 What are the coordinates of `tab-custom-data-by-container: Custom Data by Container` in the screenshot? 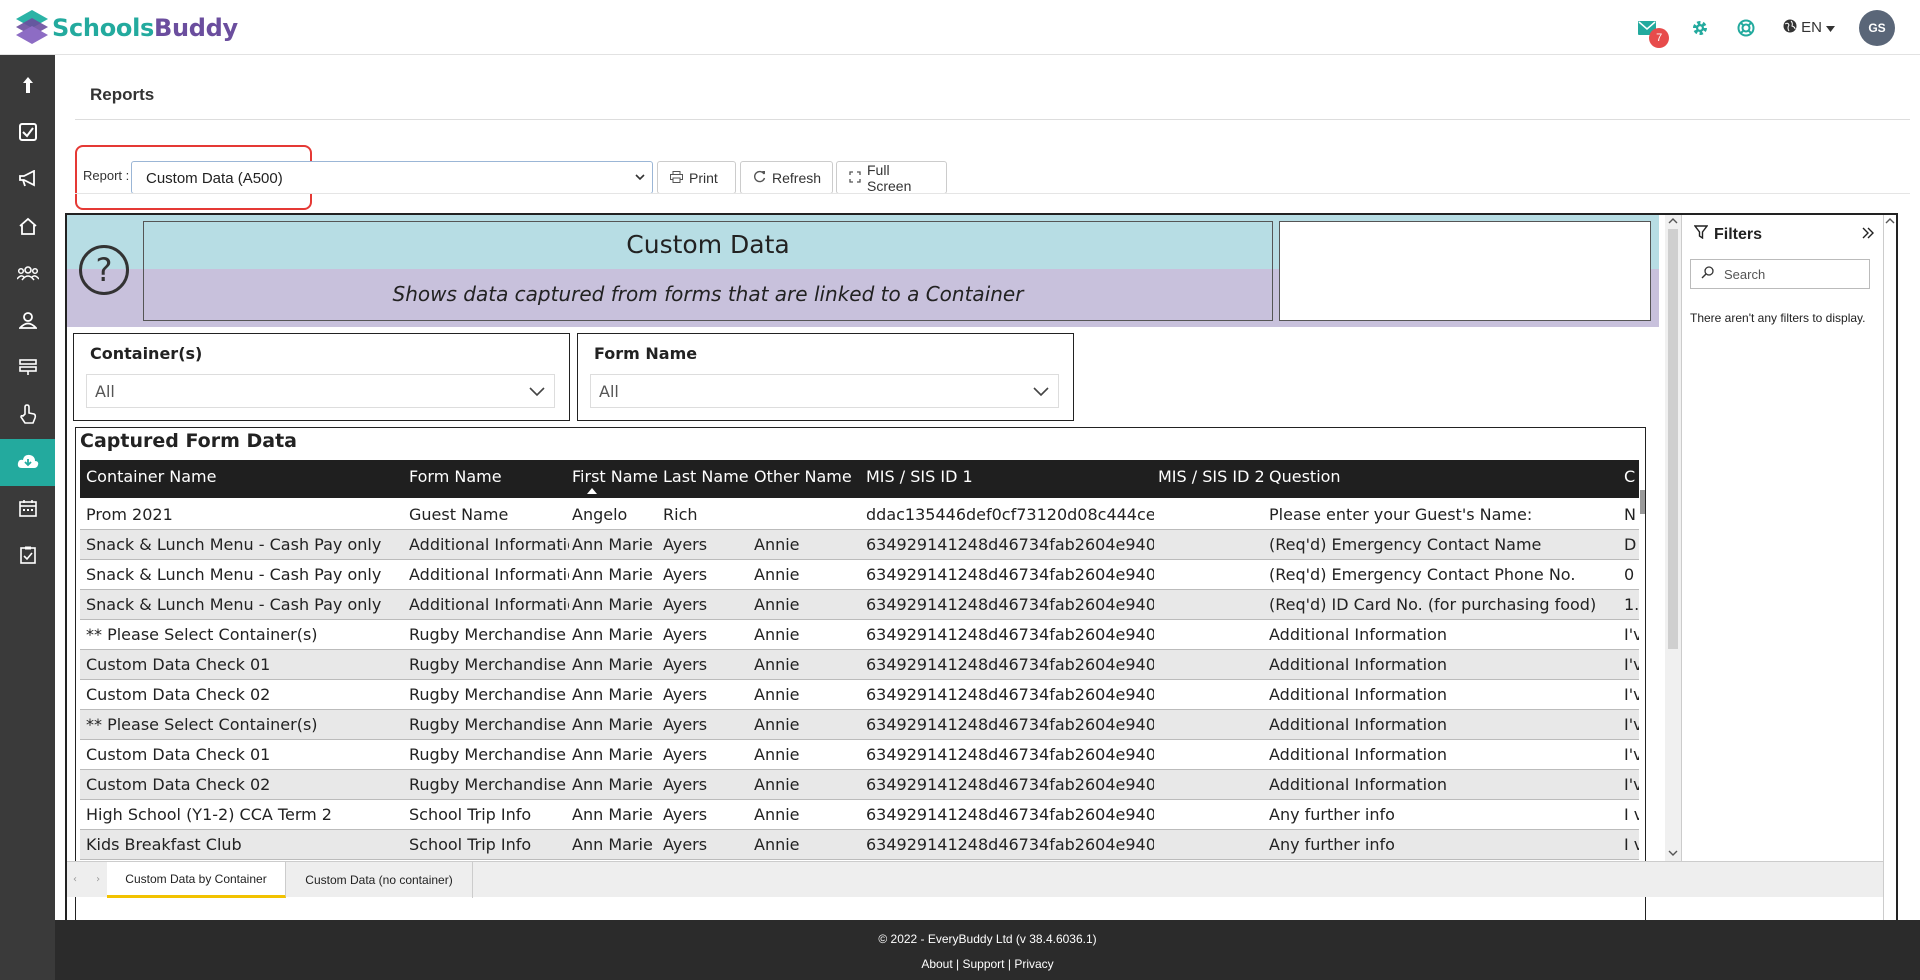 It's located at (196, 880).